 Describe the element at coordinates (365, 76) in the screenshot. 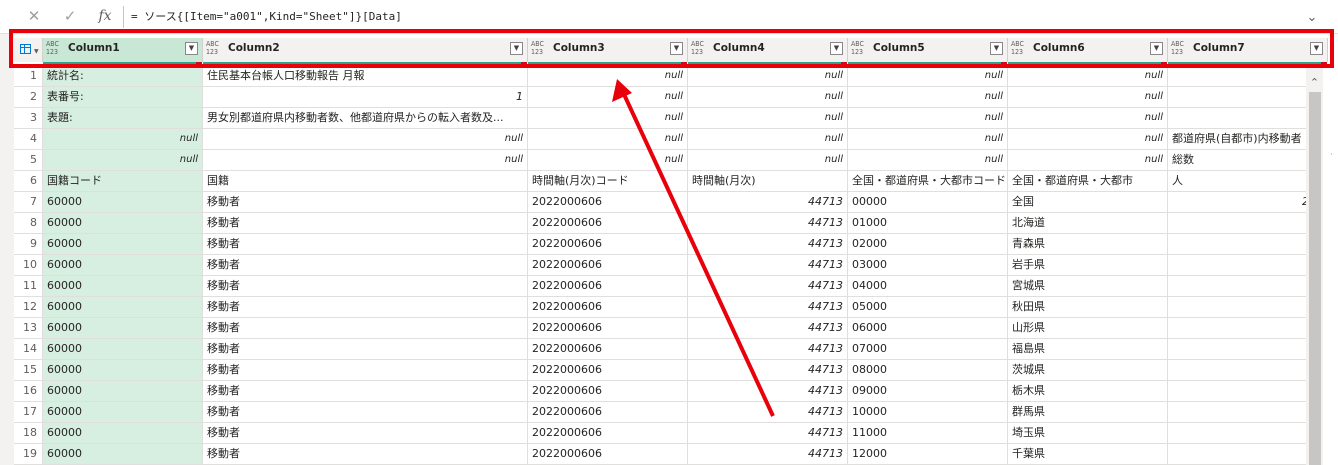

I see `table-cell: 住民基本台帳人口移動報告 月報` at that location.